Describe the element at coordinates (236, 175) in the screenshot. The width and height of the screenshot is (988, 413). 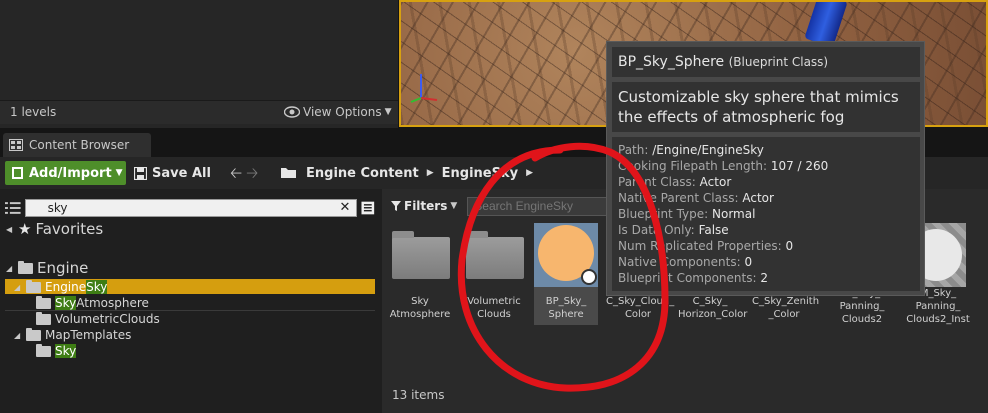
I see `back-arrow-icon: 🡠` at that location.